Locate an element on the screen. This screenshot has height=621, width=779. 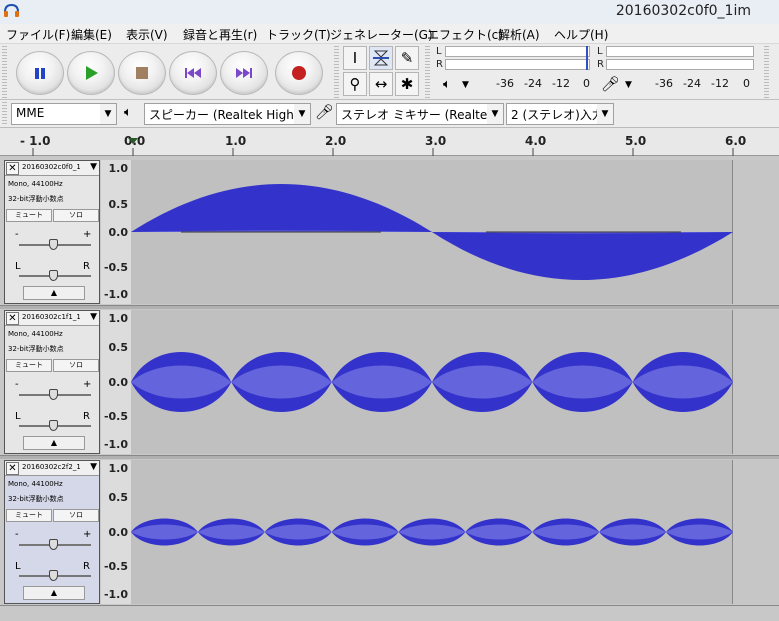
pan-left-label: L is located at coordinates (18, 266).